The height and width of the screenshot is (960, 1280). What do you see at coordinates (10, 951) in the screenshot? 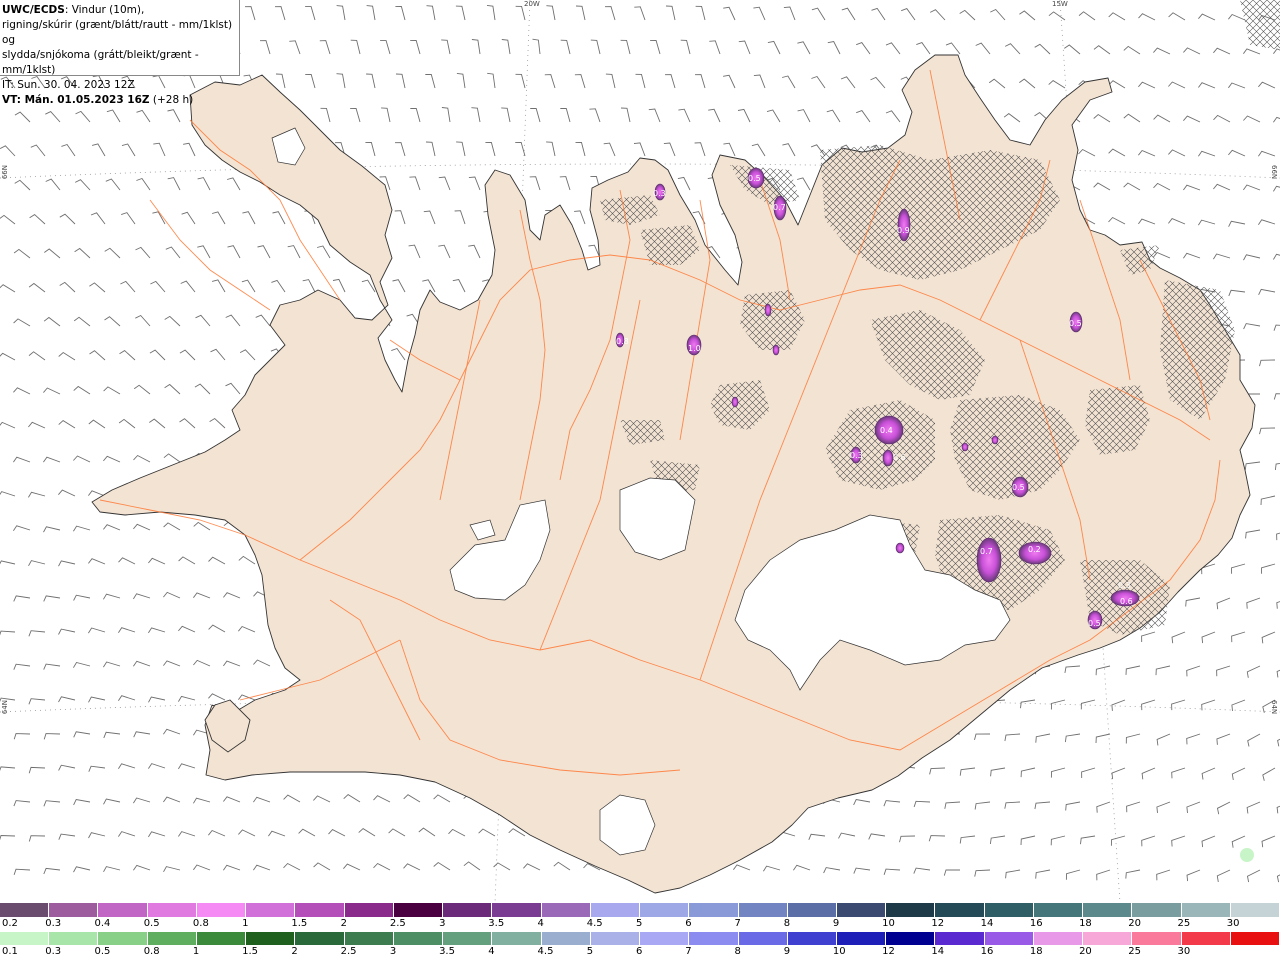
I see `rain-legend-label: 0.1` at bounding box center [10, 951].